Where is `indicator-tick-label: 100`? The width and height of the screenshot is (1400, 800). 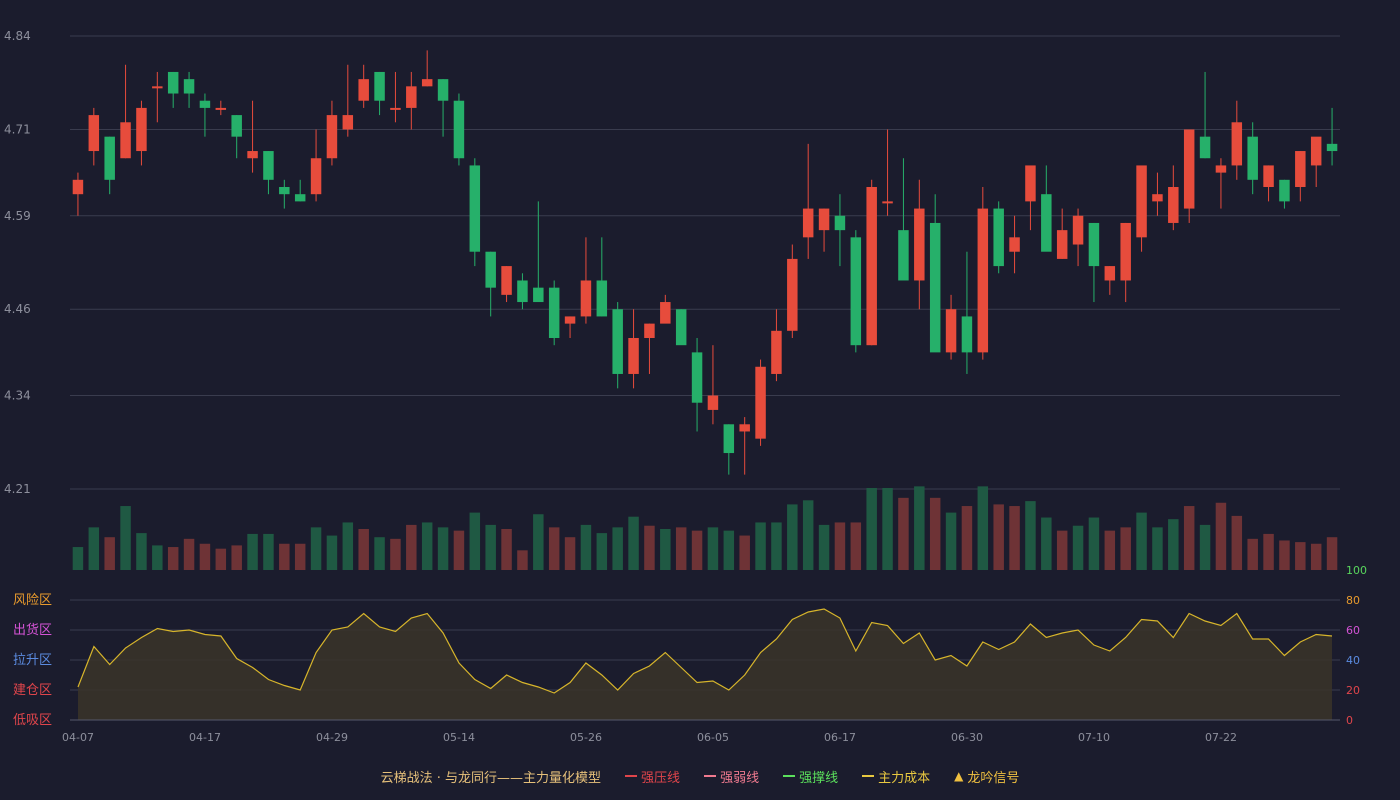 indicator-tick-label: 100 is located at coordinates (1356, 570).